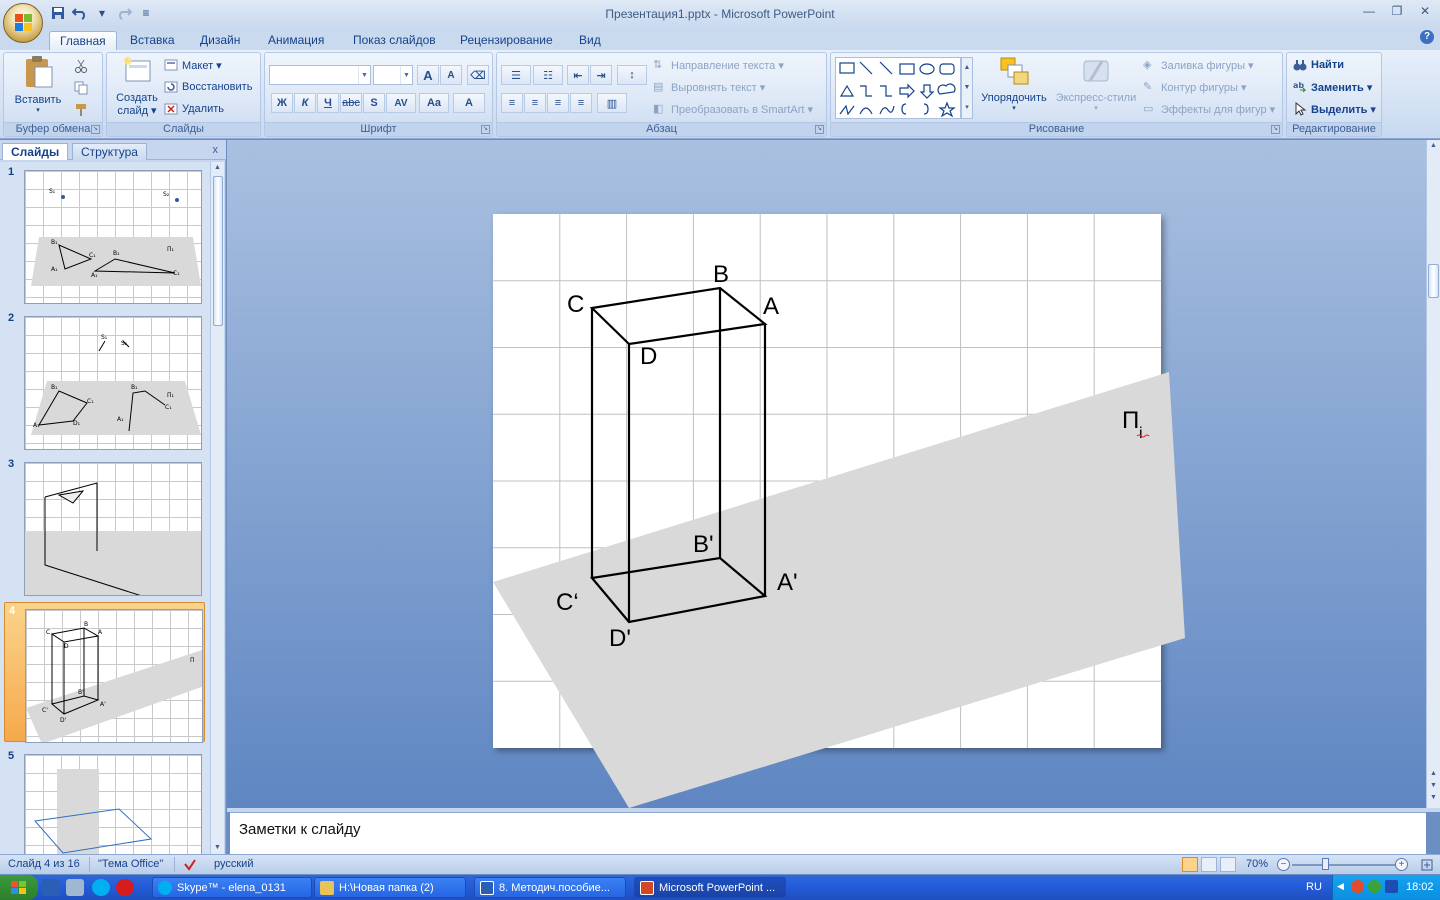 The height and width of the screenshot is (900, 1440). I want to click on zoom-level: 70%, so click(1257, 864).